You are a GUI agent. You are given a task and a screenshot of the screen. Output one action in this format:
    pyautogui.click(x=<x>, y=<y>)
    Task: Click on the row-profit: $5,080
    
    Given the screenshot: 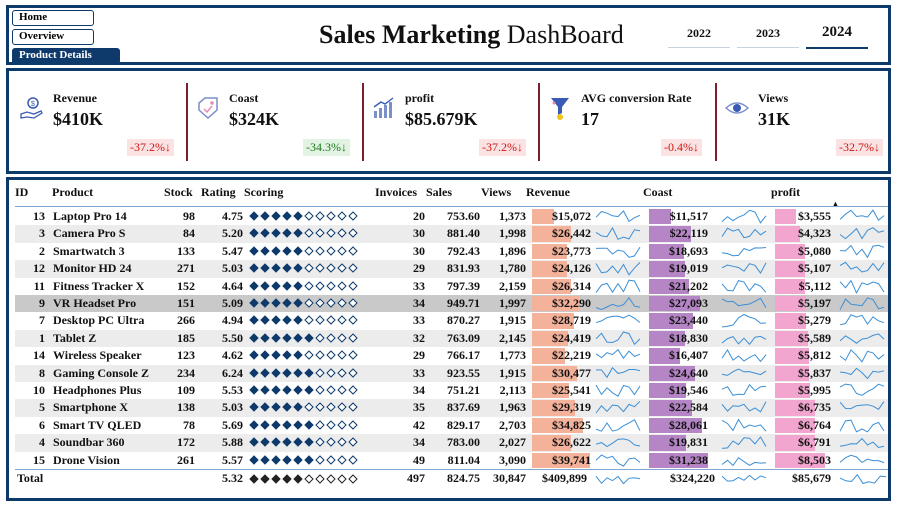 What is the action you would take?
    pyautogui.click(x=814, y=250)
    